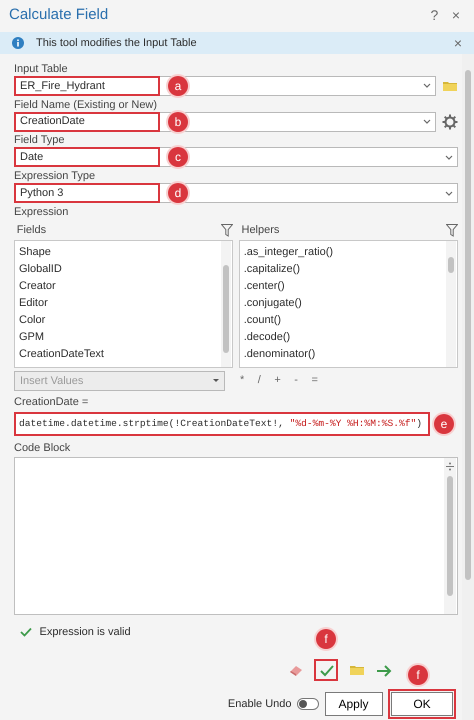  I want to click on section-label: Expression, so click(42, 212).